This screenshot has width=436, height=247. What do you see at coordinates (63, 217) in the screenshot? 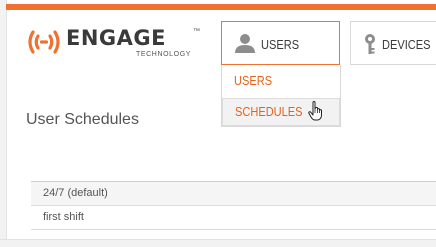
I see `schedule-name-cell: first shift` at bounding box center [63, 217].